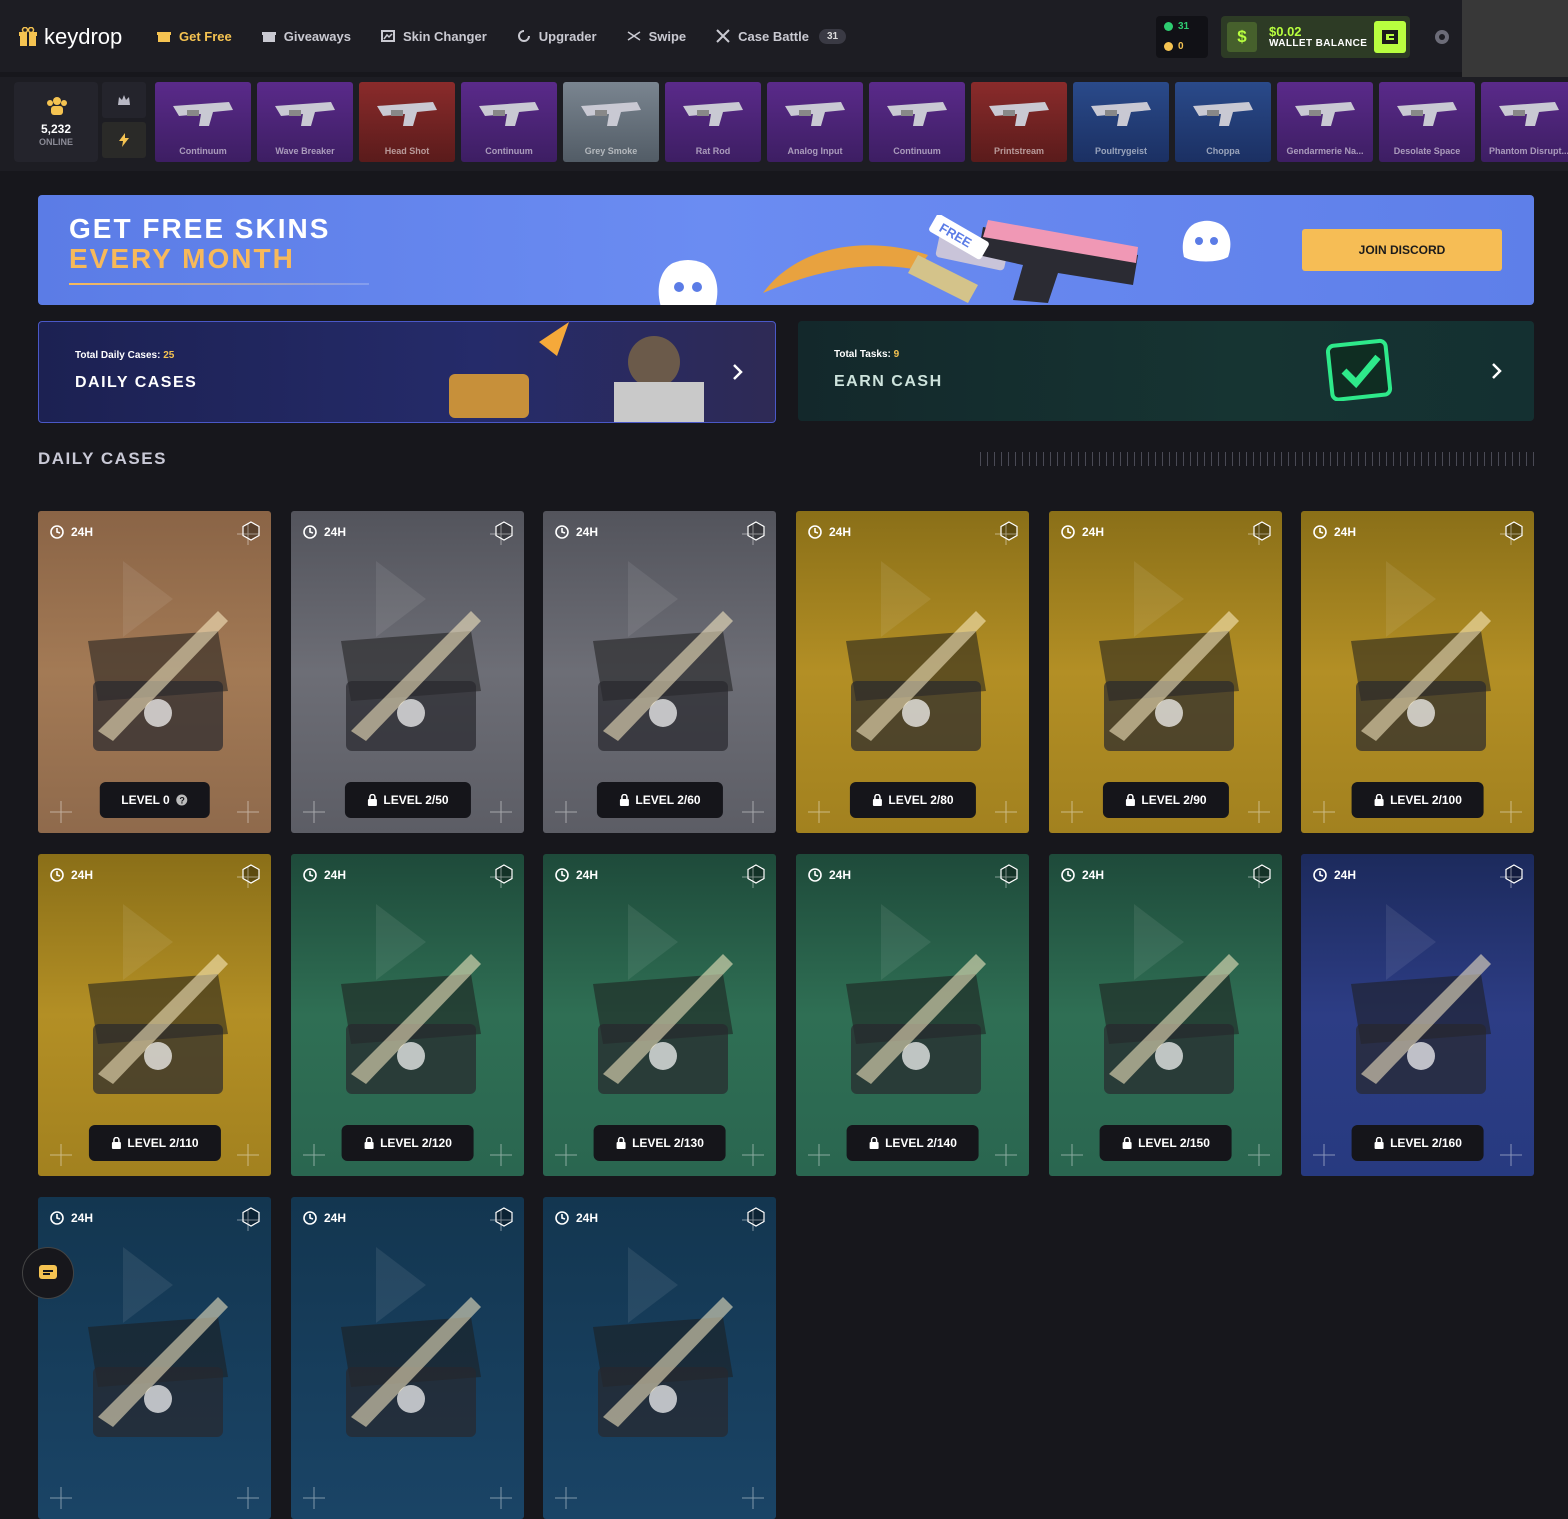 Image resolution: width=1568 pixels, height=1519 pixels. Describe the element at coordinates (523, 36) in the screenshot. I see `refresh-icon` at that location.